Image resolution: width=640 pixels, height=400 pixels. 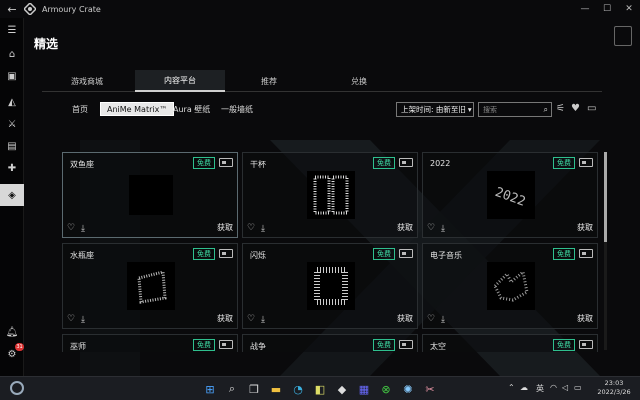 I want to click on edge-browser-icon: ◔, so click(x=298, y=389).